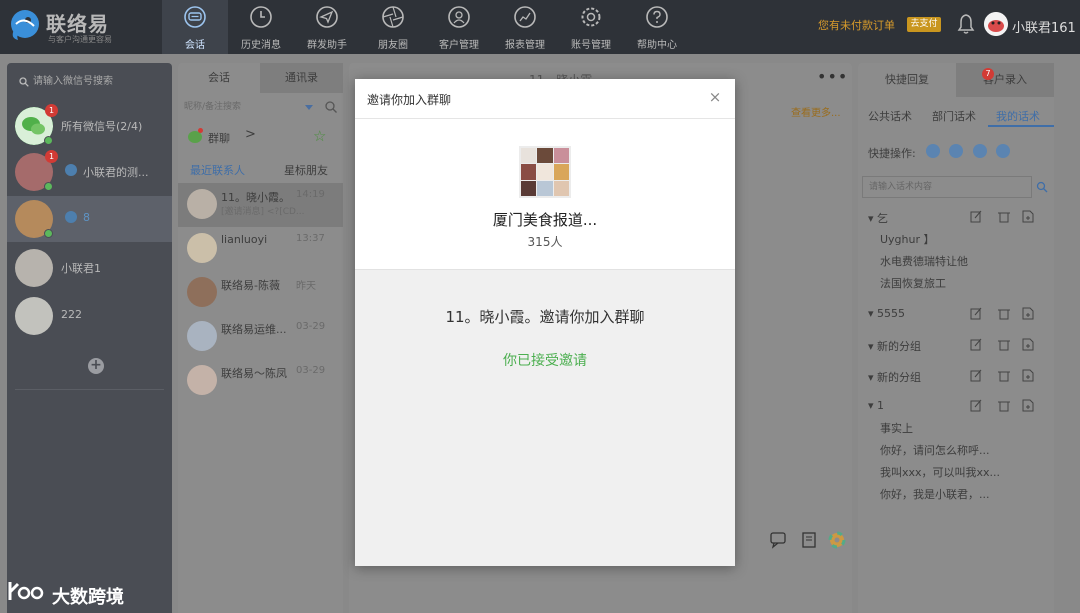  I want to click on tab-my-scripts: 我的话术, so click(1018, 116).